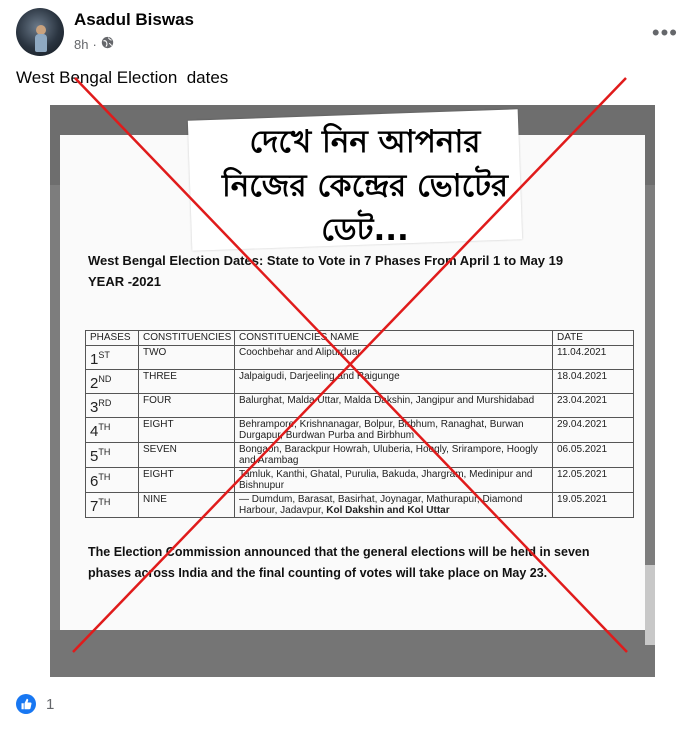 Image resolution: width=700 pixels, height=731 pixels. What do you see at coordinates (650, 605) in the screenshot?
I see `image-edge-strip` at bounding box center [650, 605].